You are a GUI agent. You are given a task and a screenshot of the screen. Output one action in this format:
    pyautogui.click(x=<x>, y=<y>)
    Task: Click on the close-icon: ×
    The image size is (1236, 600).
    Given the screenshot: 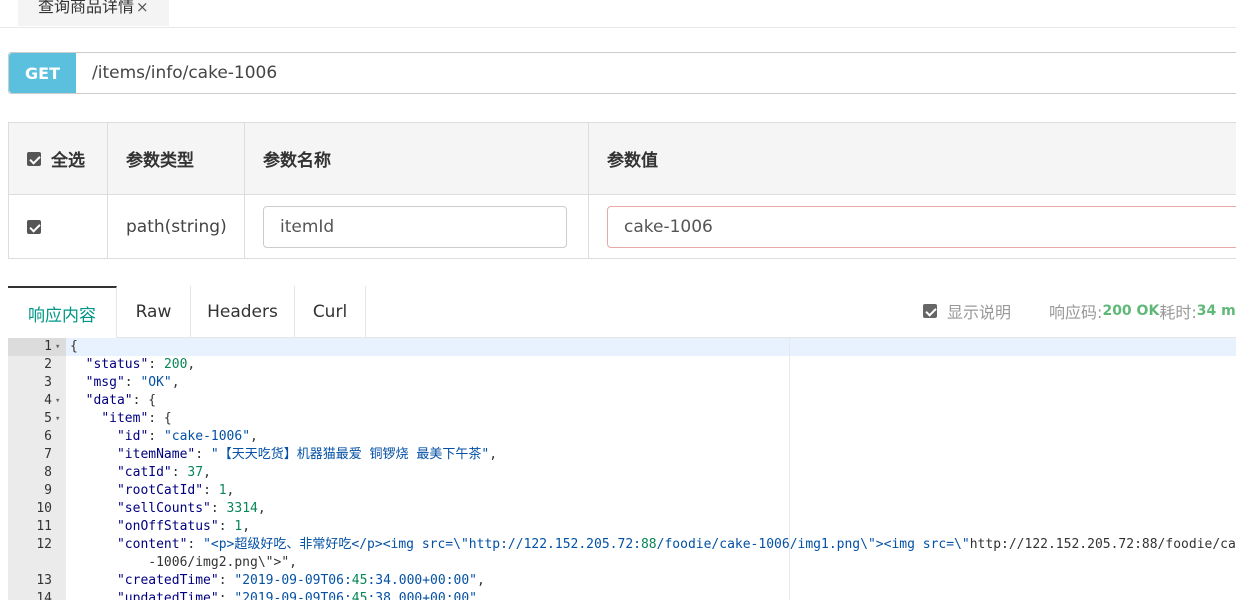 What is the action you would take?
    pyautogui.click(x=142, y=11)
    